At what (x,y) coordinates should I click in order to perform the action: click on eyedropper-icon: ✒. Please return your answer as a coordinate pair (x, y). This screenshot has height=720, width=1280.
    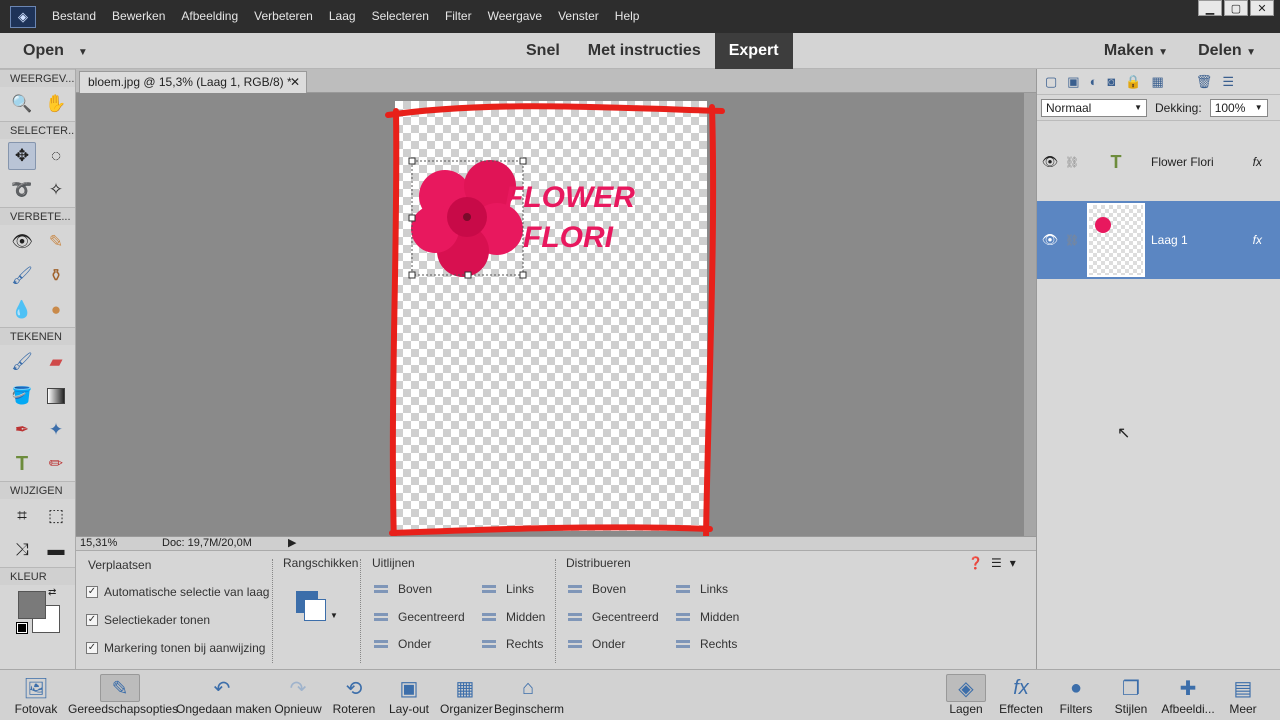
    Looking at the image, I should click on (22, 430).